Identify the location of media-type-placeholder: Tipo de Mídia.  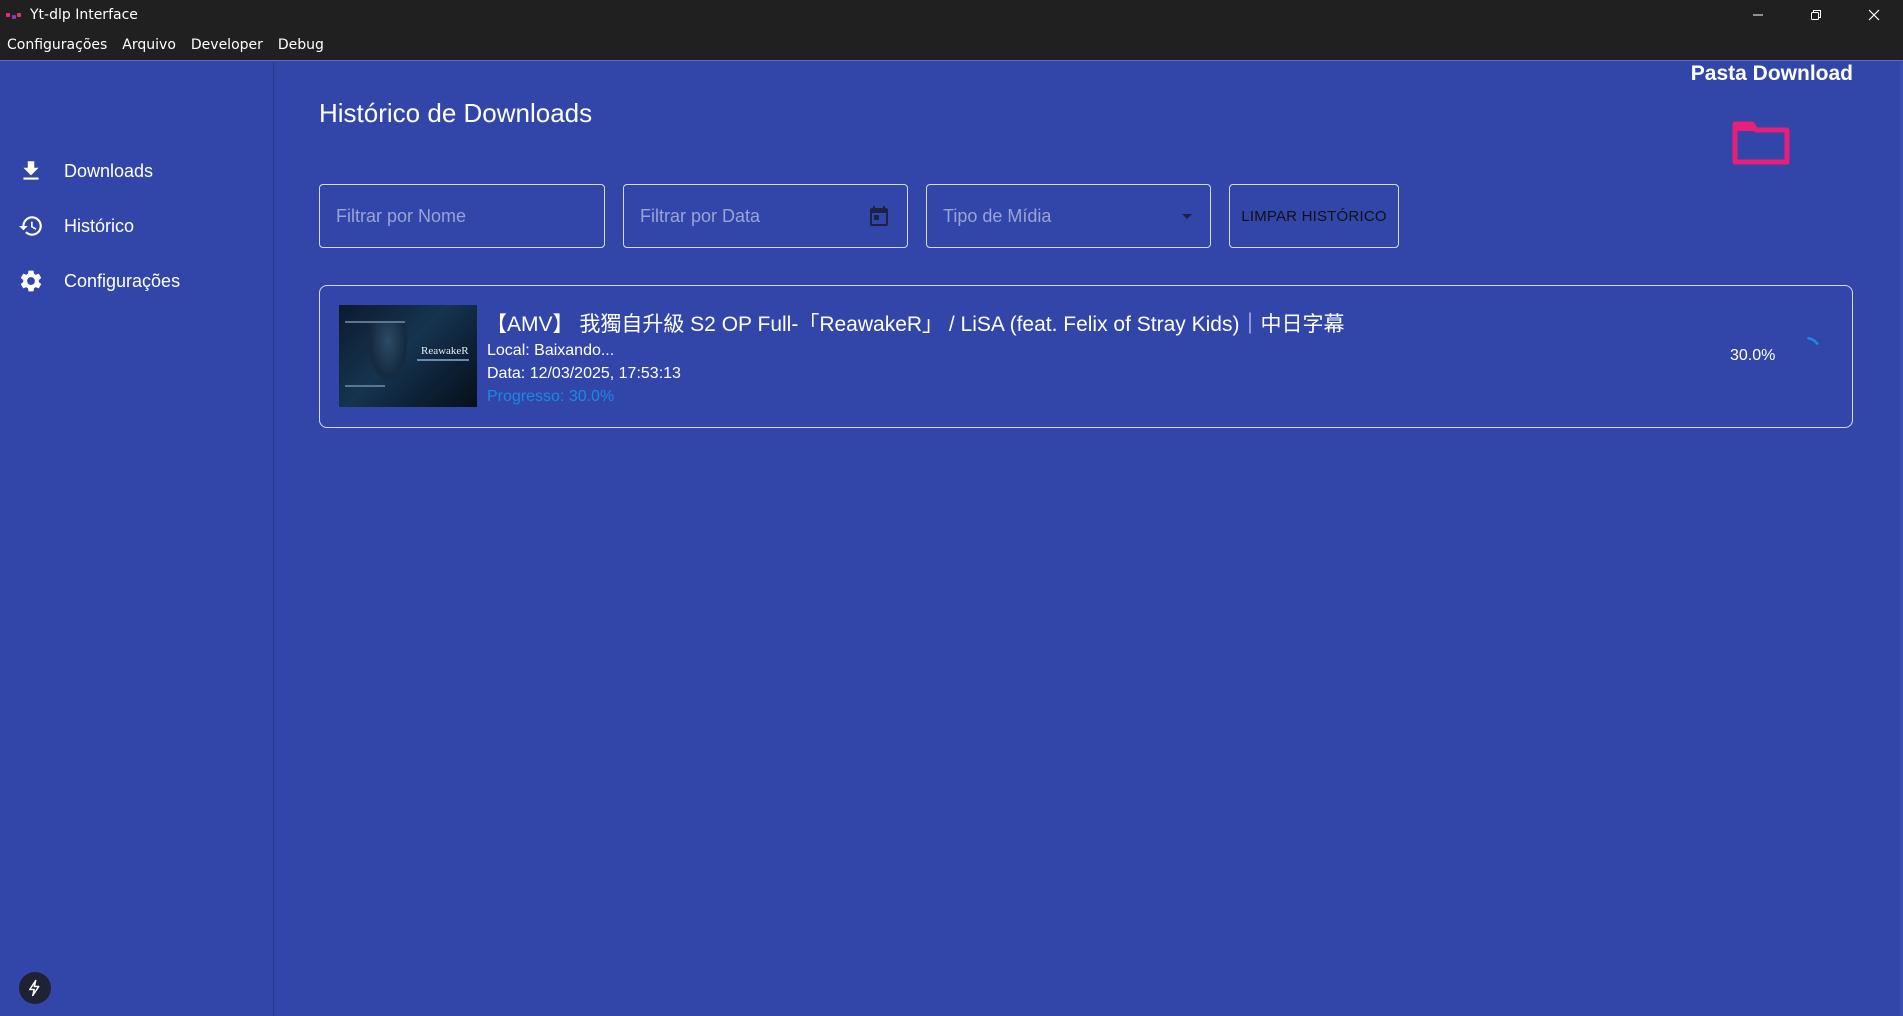
(997, 215).